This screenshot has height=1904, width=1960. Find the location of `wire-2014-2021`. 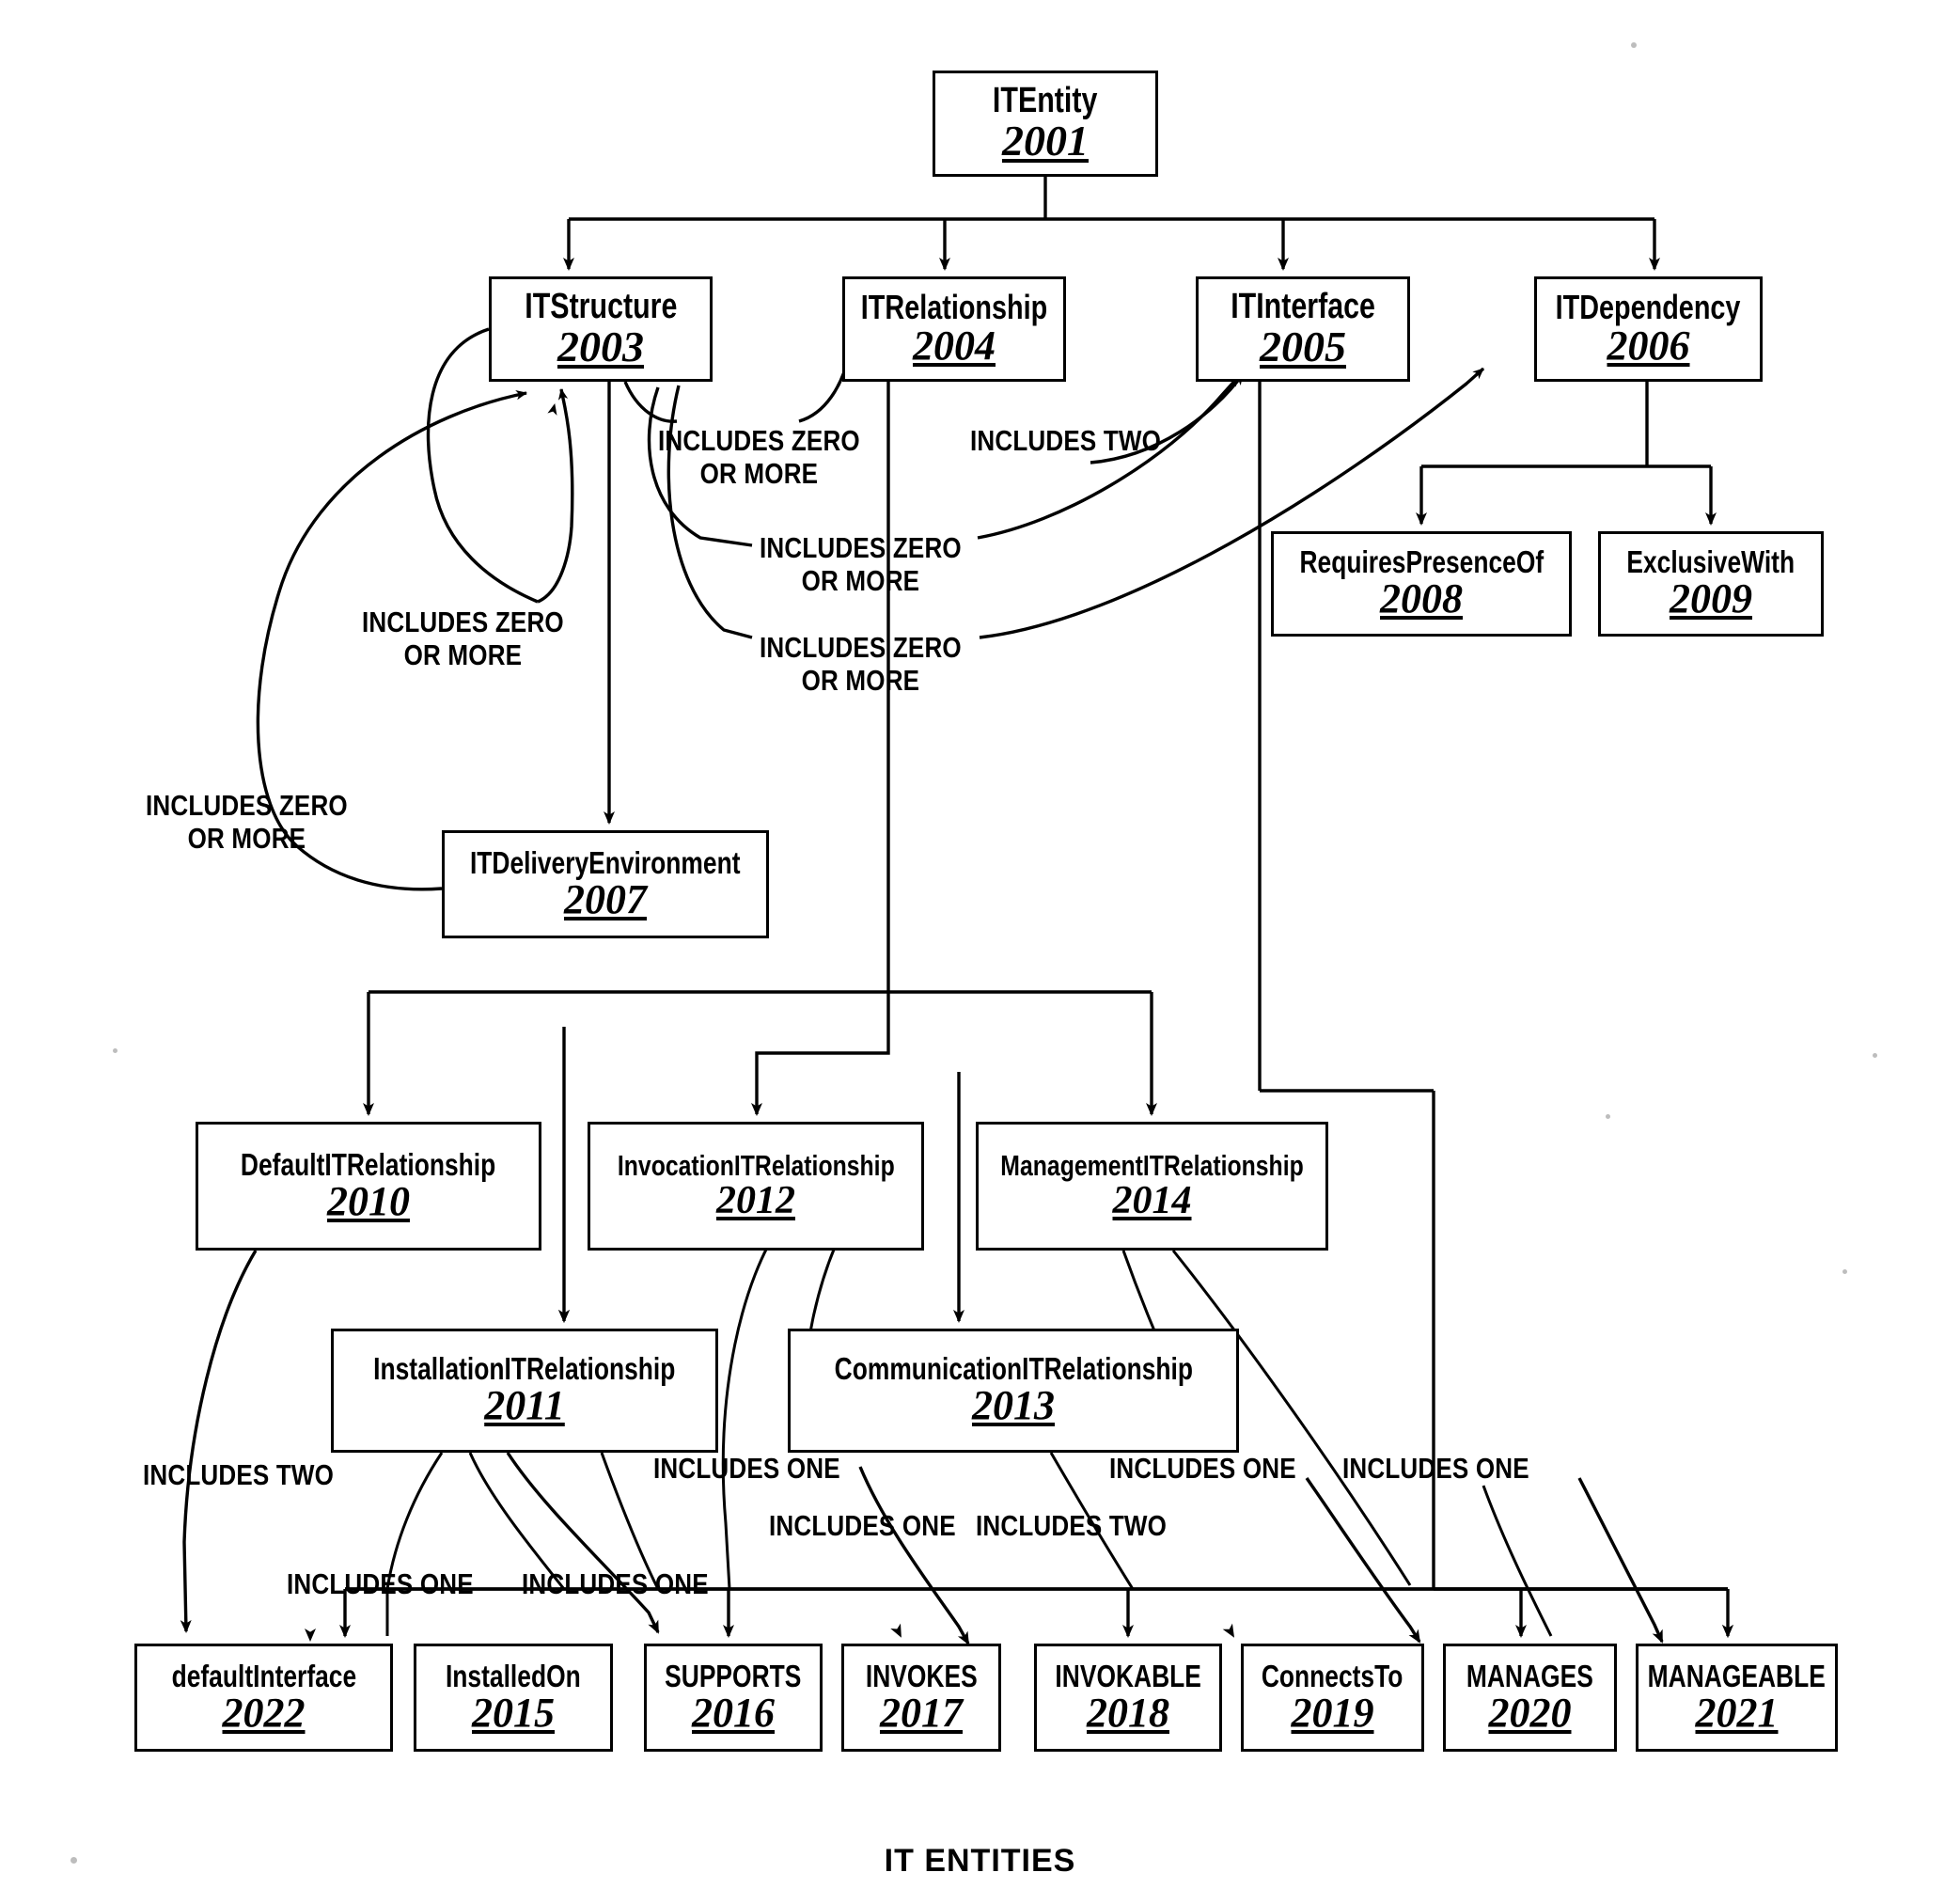

wire-2014-2021 is located at coordinates (1620, 1560).